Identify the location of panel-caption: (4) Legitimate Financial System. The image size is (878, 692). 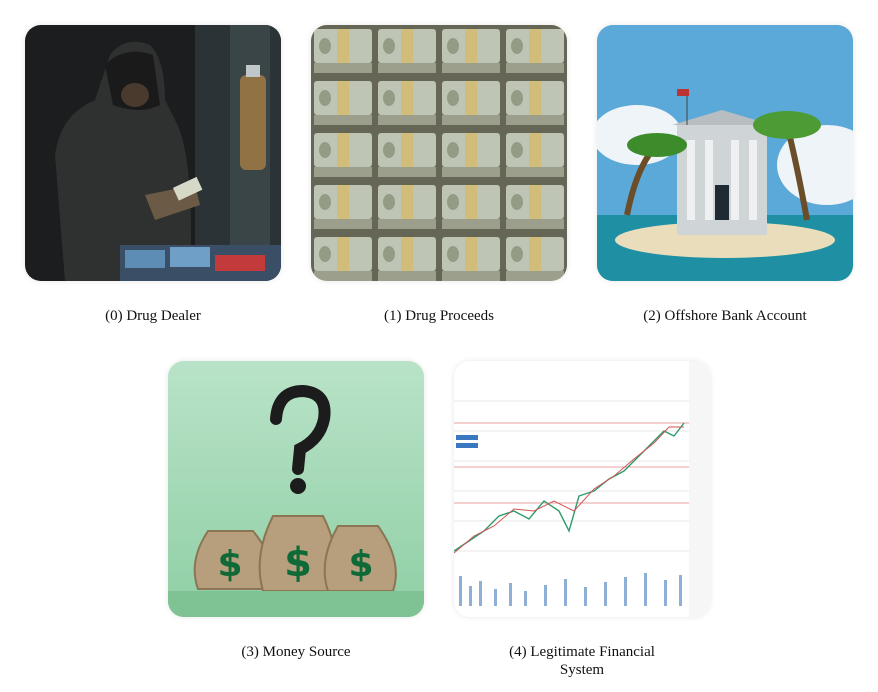
(582, 661).